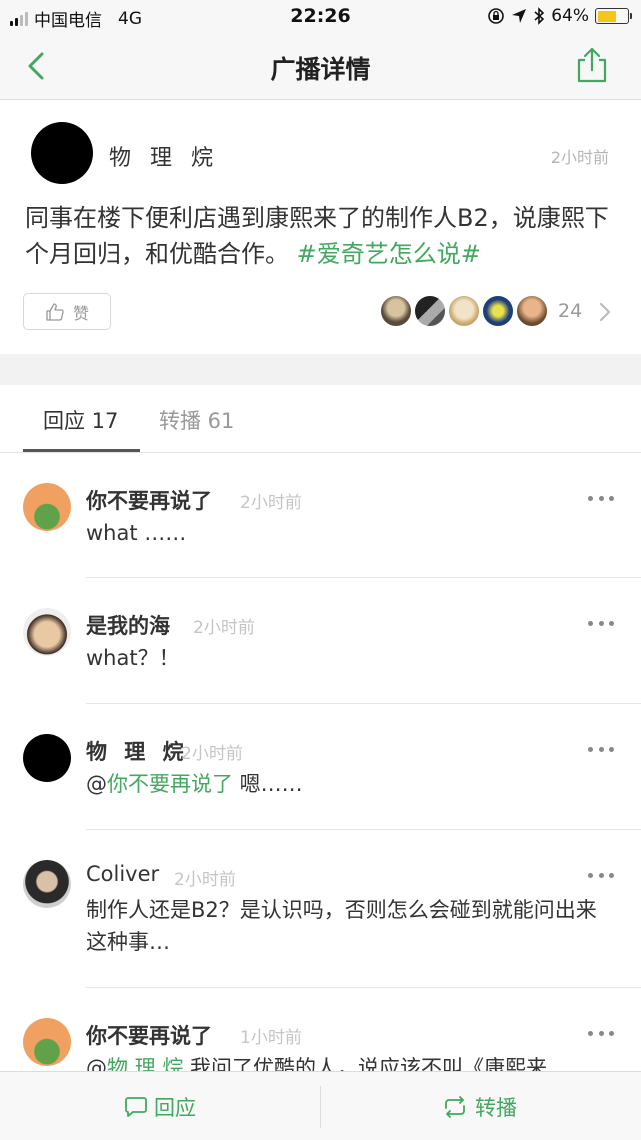  Describe the element at coordinates (455, 1106) in the screenshot. I see `repost-icon` at that location.